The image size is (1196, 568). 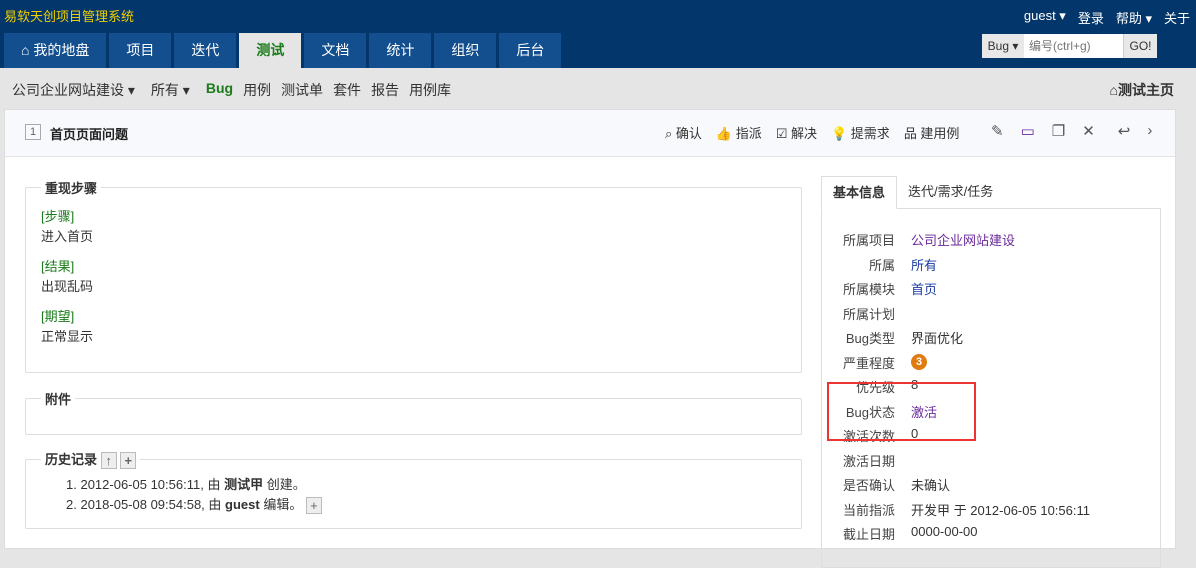 I want to click on edit-icon: ✎, so click(x=997, y=131).